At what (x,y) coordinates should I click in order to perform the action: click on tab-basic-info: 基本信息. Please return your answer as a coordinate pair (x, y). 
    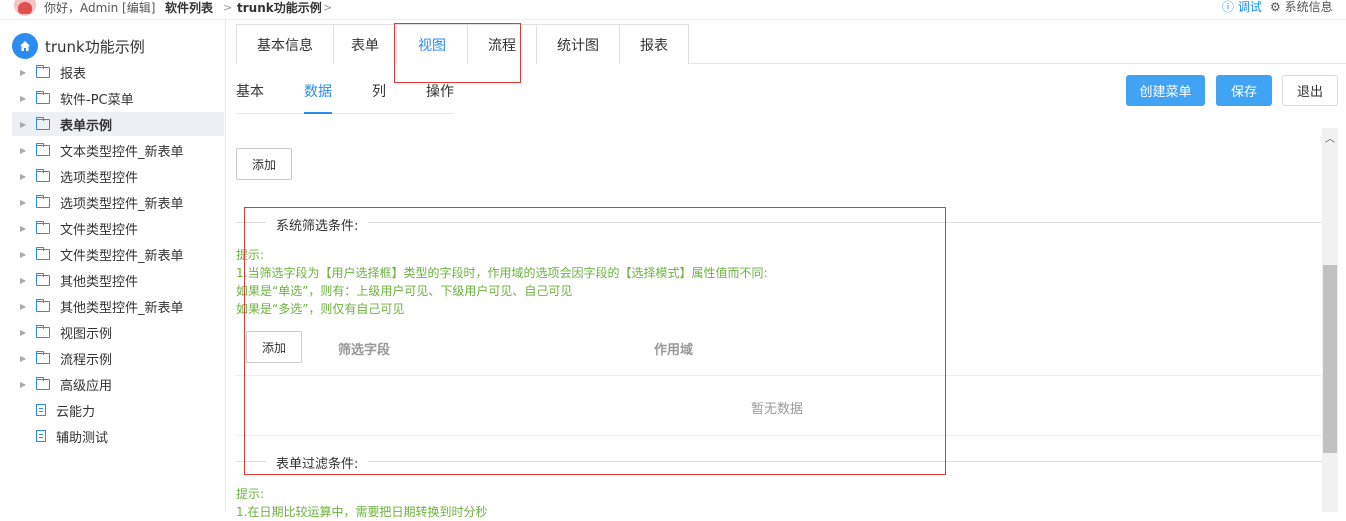
    Looking at the image, I should click on (285, 44).